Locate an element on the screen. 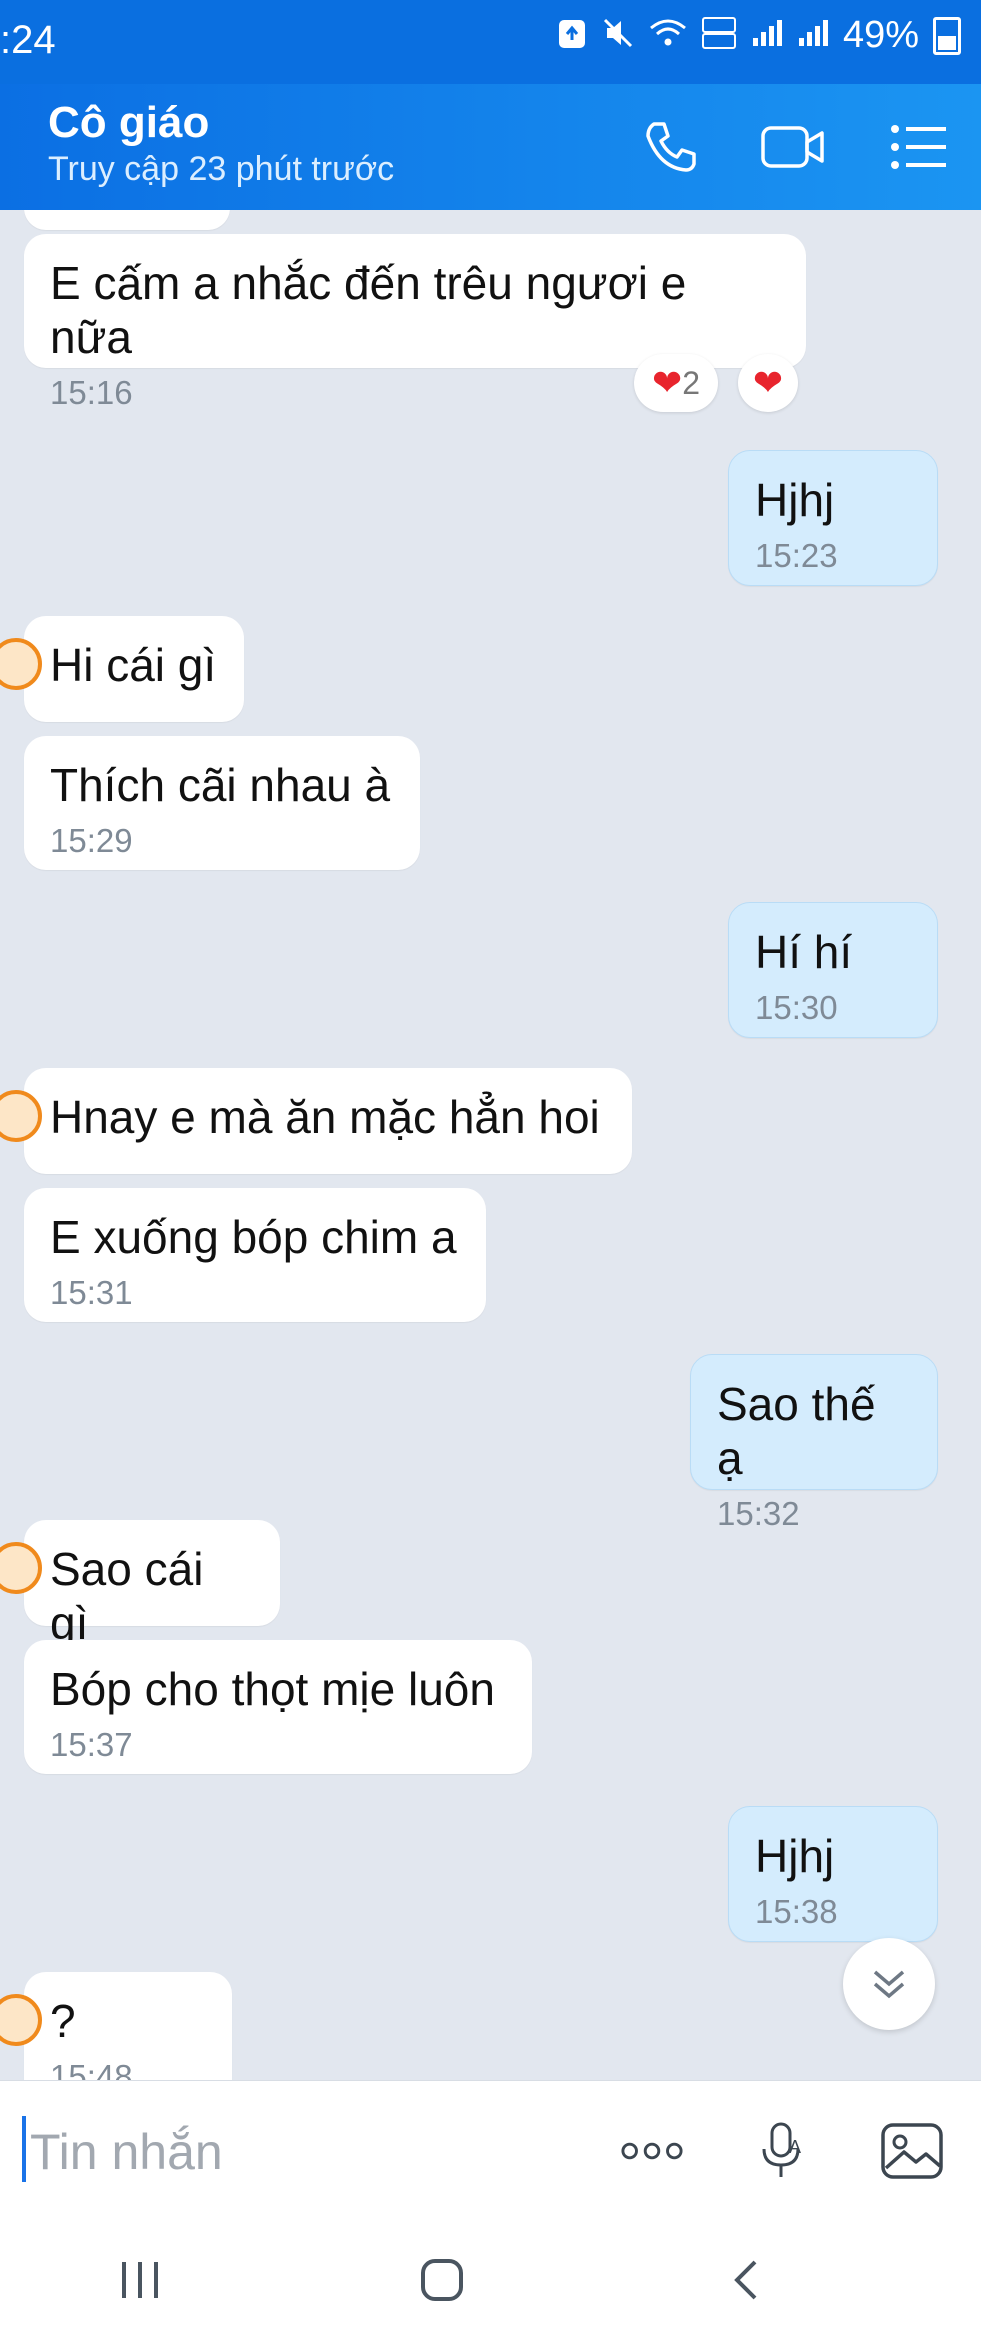 Image resolution: width=981 pixels, height=2340 pixels. more-dots-icon is located at coordinates (652, 2151).